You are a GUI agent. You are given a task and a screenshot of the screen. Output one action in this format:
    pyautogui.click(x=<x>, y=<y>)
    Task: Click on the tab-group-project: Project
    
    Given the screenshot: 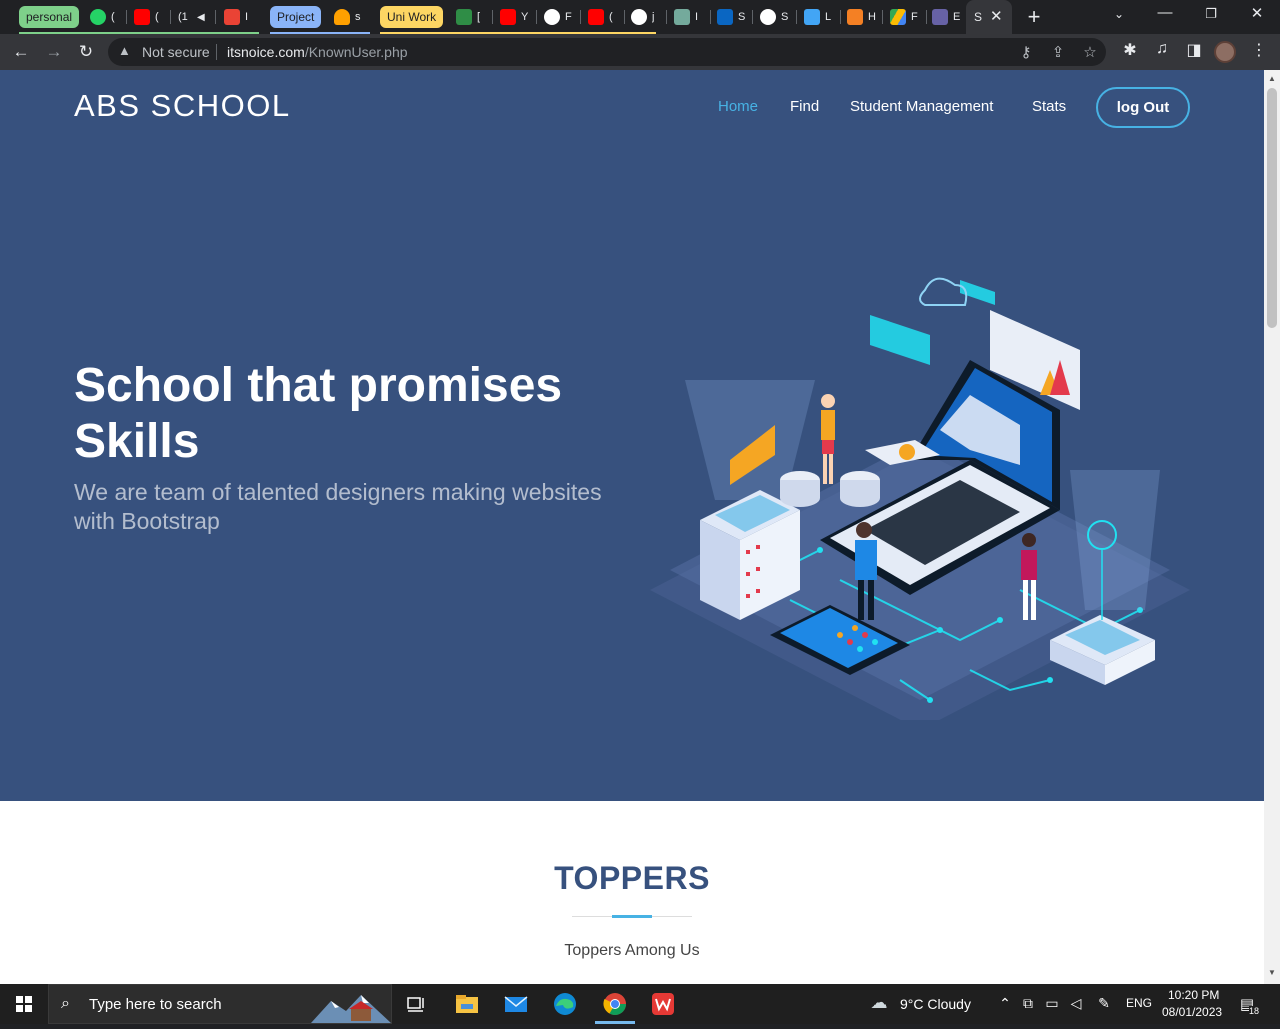 What is the action you would take?
    pyautogui.click(x=296, y=17)
    